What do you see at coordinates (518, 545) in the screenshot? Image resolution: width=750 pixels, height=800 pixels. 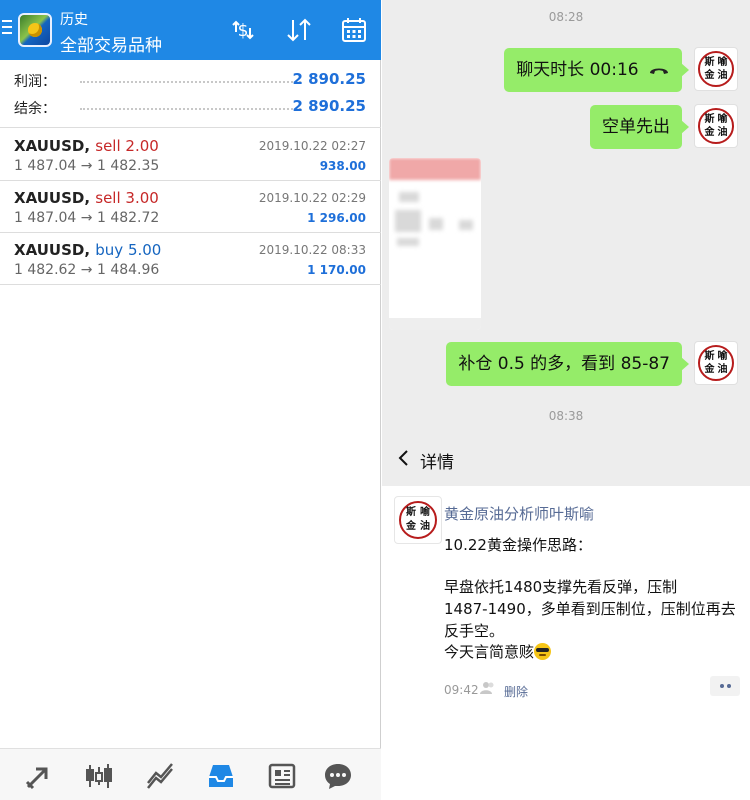 I see `post-line: 10.22黄金操作思路：` at bounding box center [518, 545].